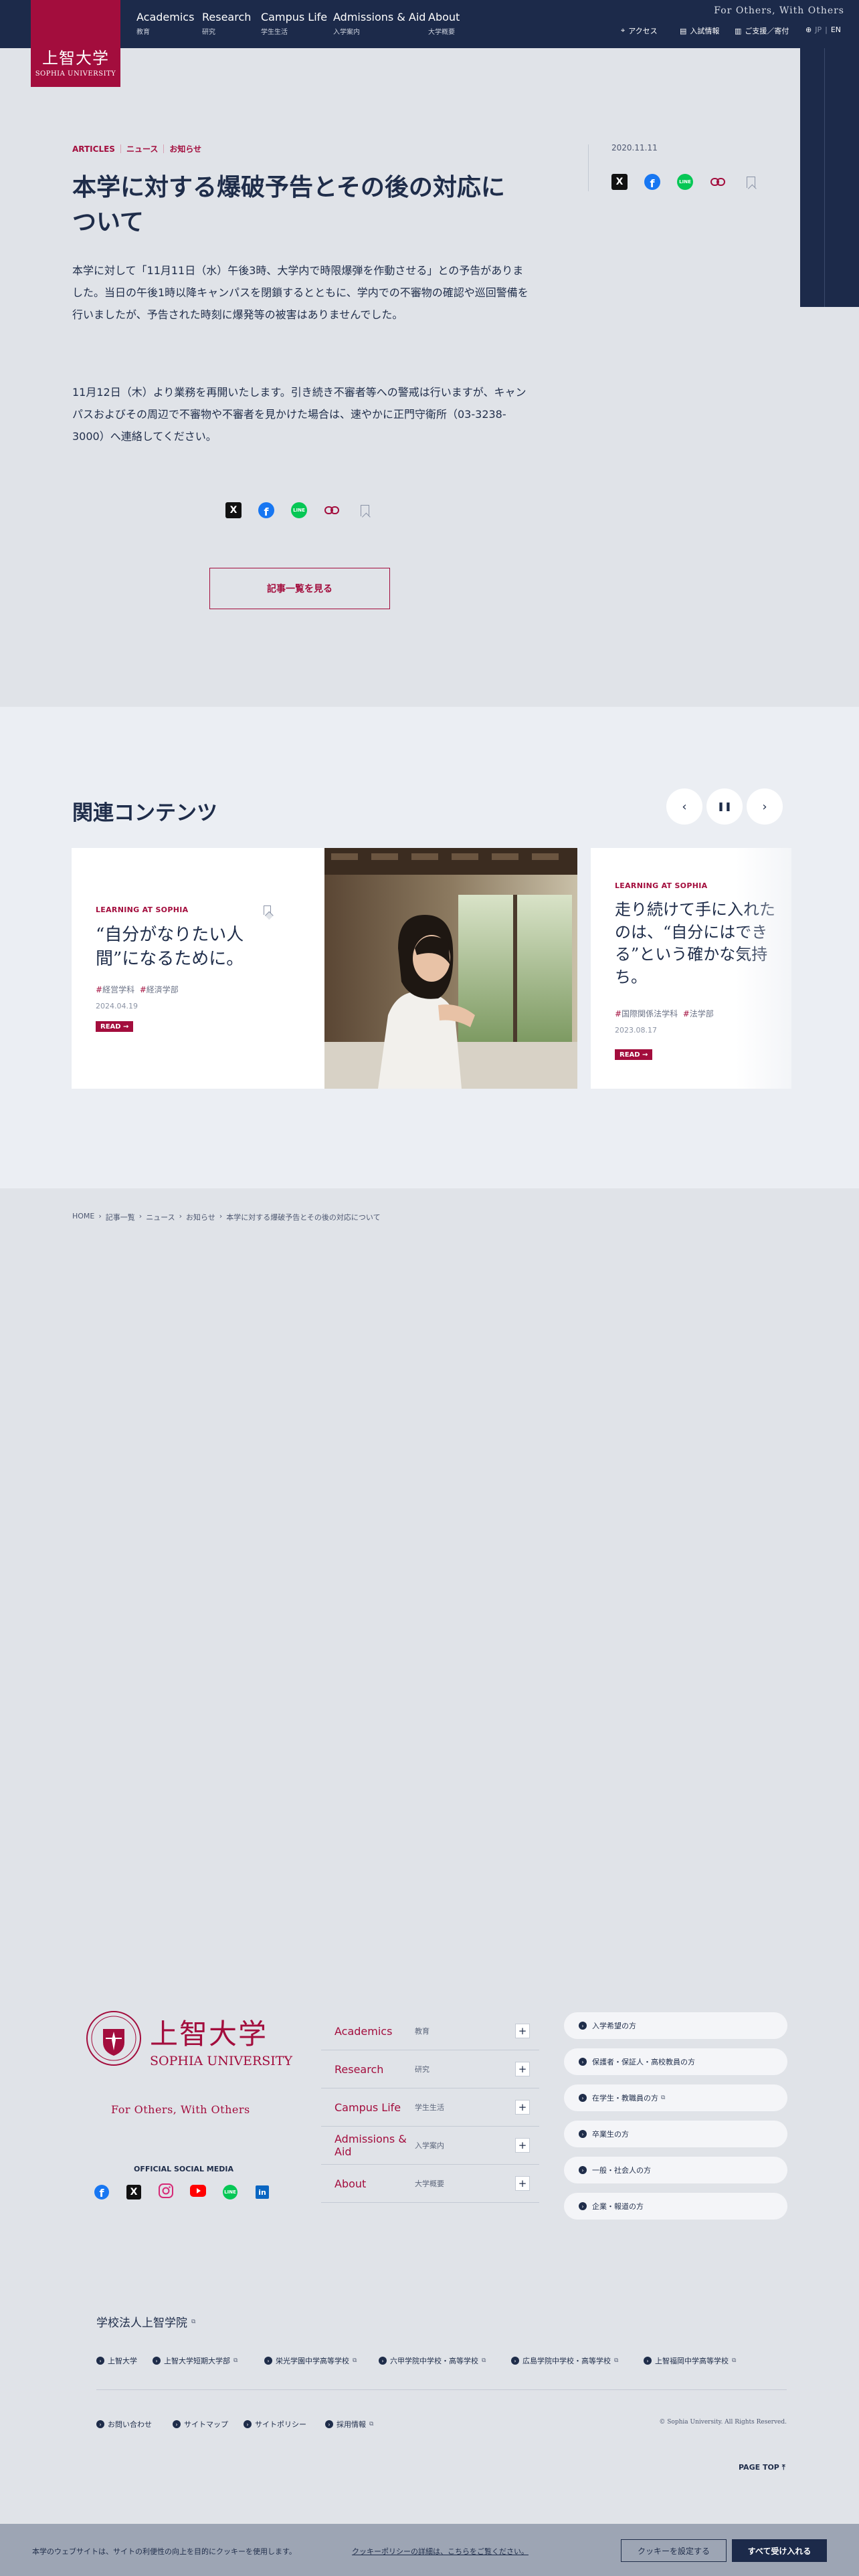 The height and width of the screenshot is (2576, 859). Describe the element at coordinates (676, 2206) in the screenshot. I see `audience-business: › 企業・報道の方` at that location.